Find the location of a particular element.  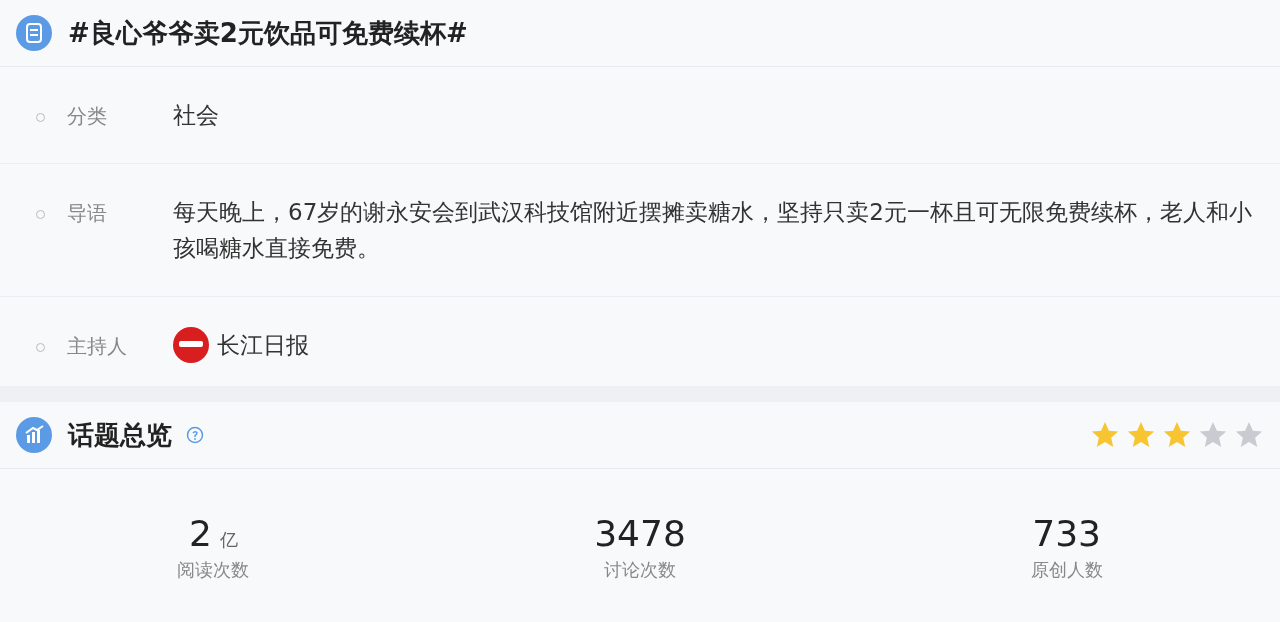

host-name: 长江日报 is located at coordinates (263, 345).